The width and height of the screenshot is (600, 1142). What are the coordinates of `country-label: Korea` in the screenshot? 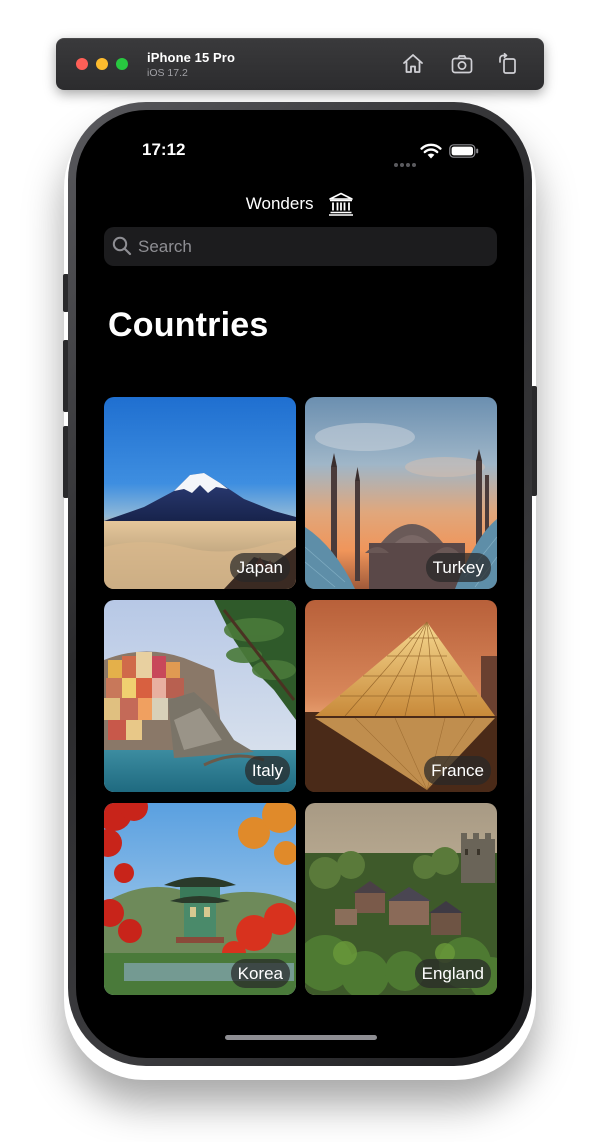 It's located at (260, 973).